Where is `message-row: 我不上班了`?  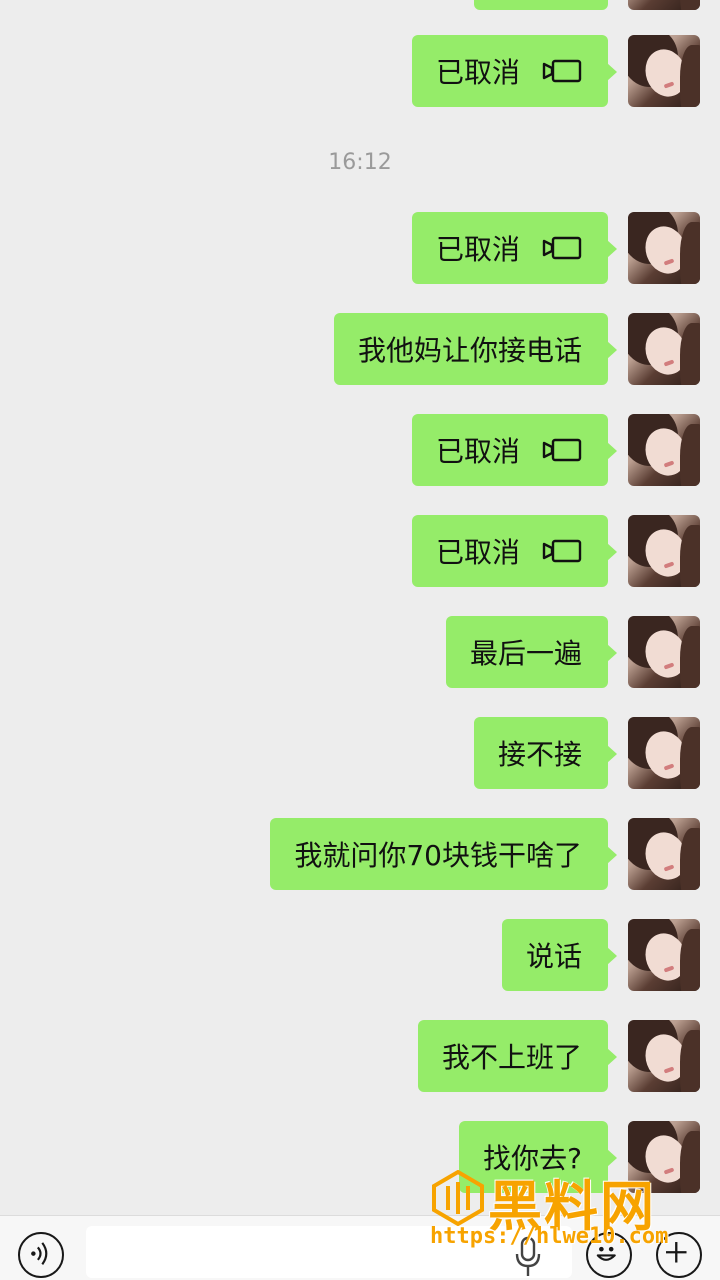
message-row: 我不上班了 is located at coordinates (558, 1056).